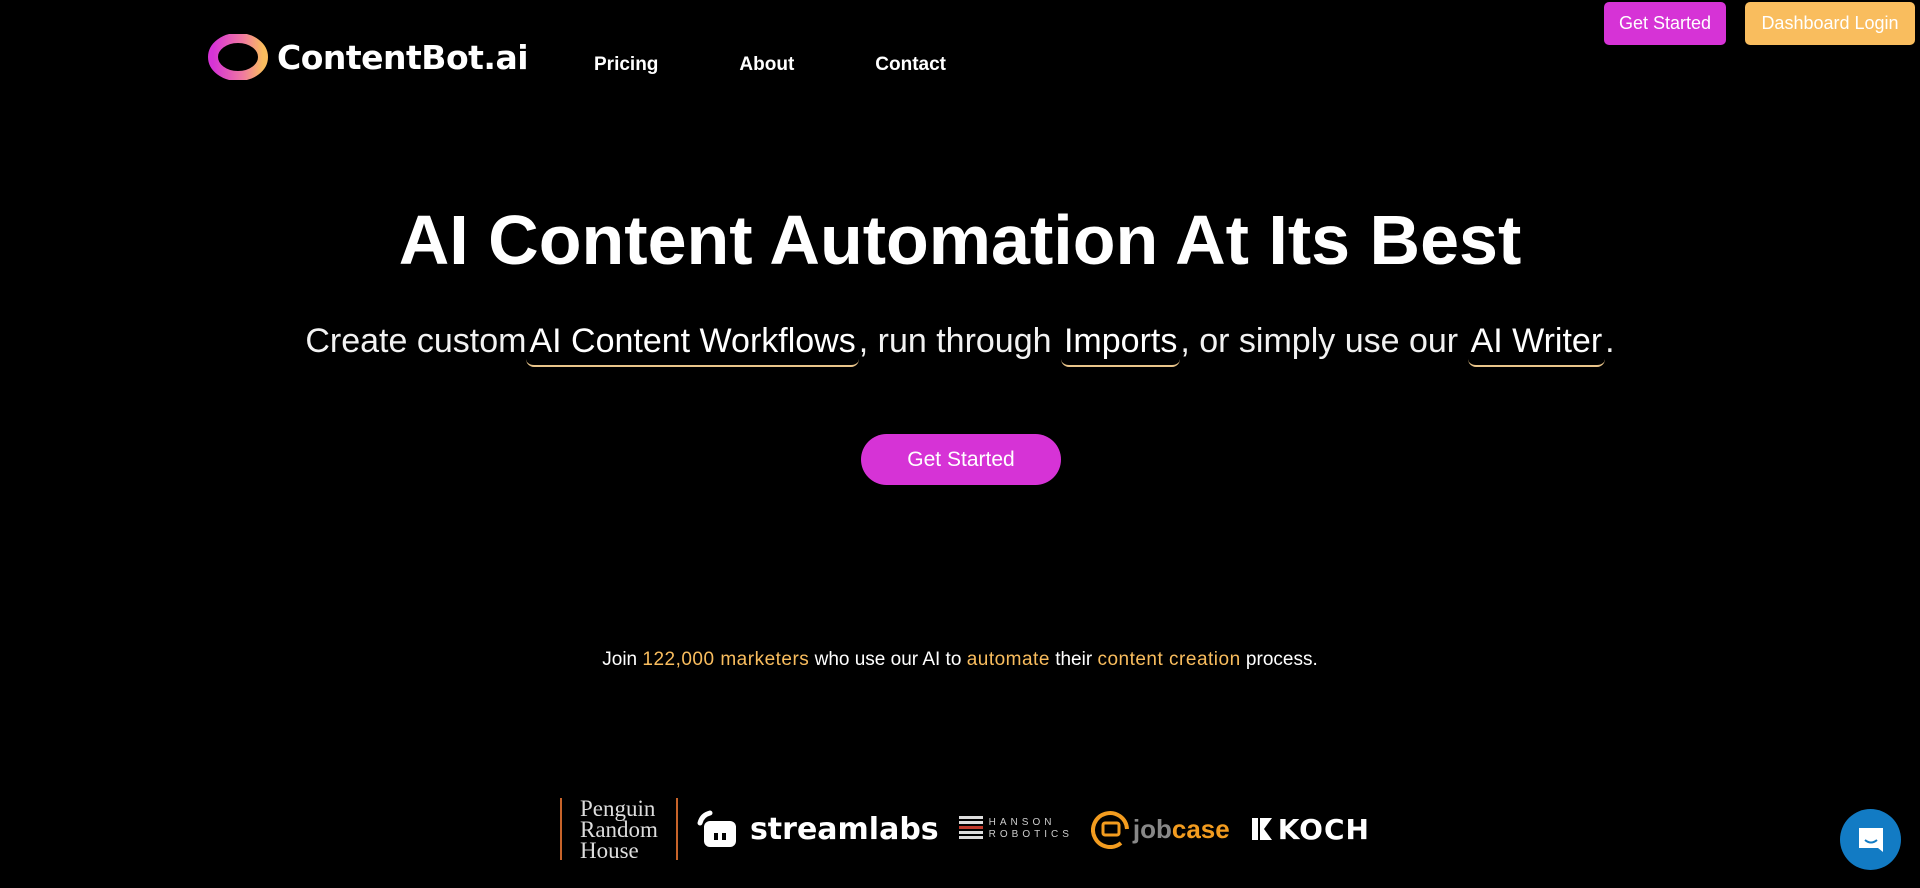 This screenshot has height=888, width=1920. I want to click on divider, so click(676, 829).